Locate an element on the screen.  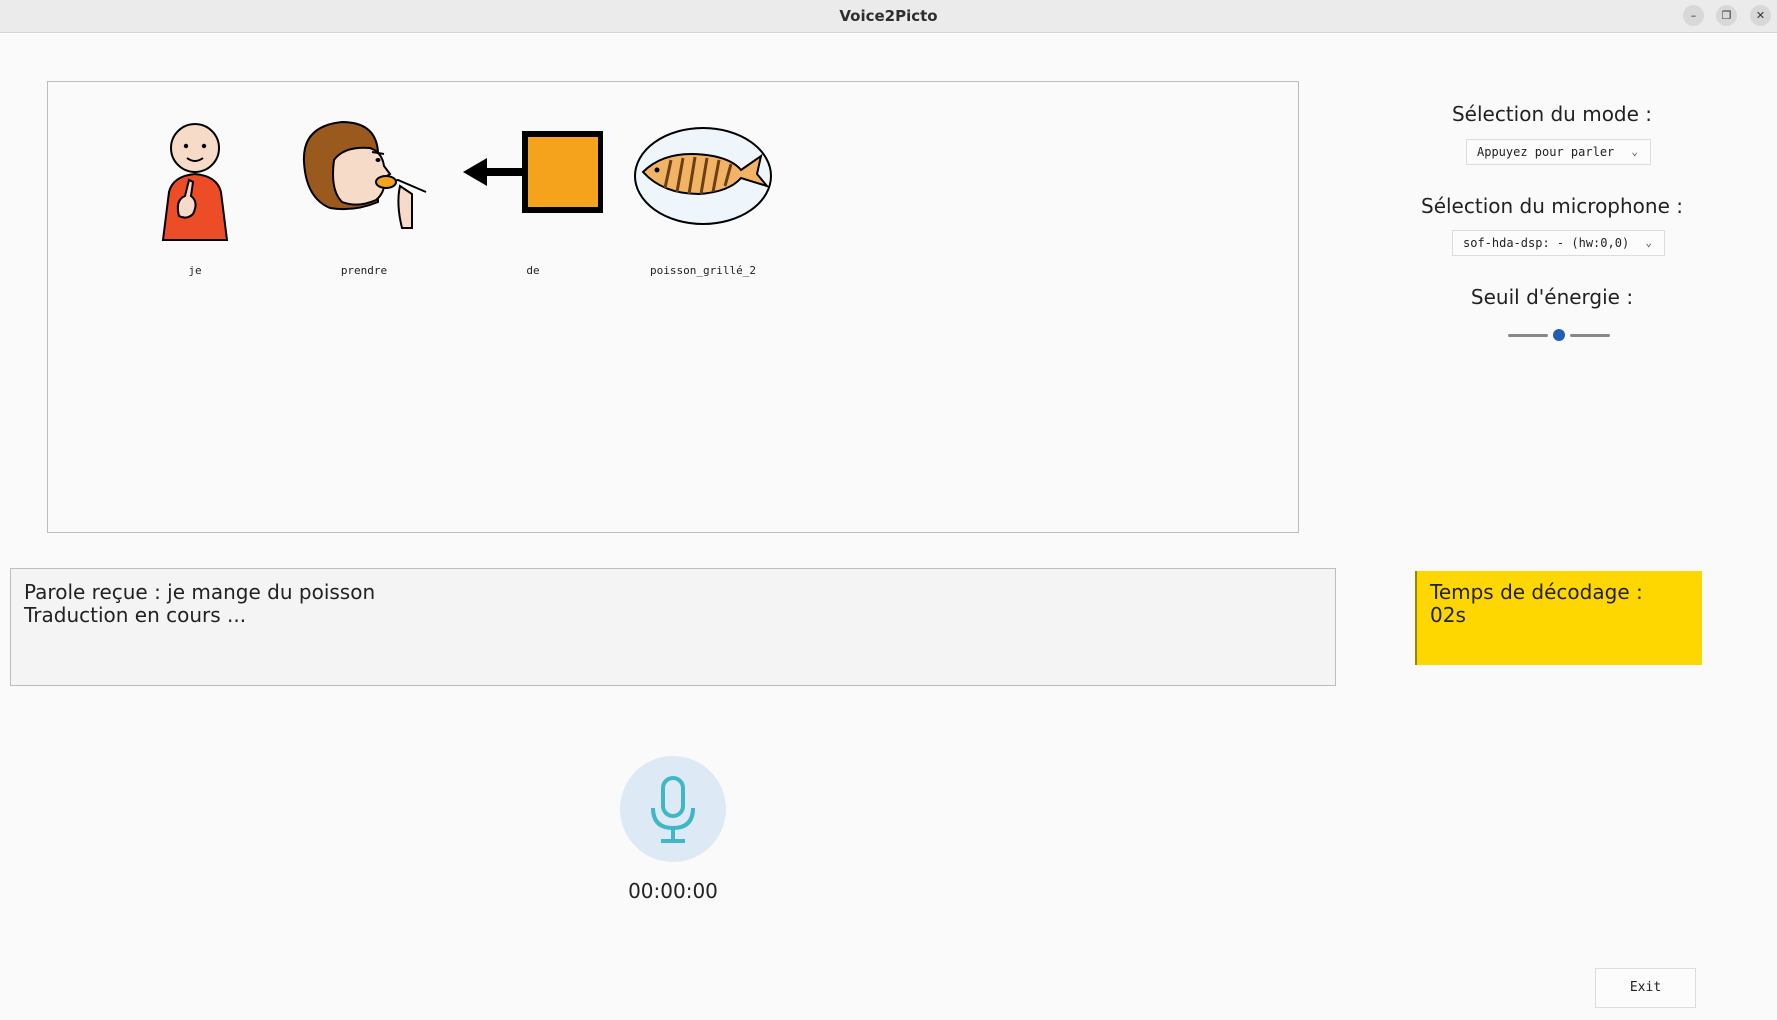
pictogram-label: prendre is located at coordinates (364, 270).